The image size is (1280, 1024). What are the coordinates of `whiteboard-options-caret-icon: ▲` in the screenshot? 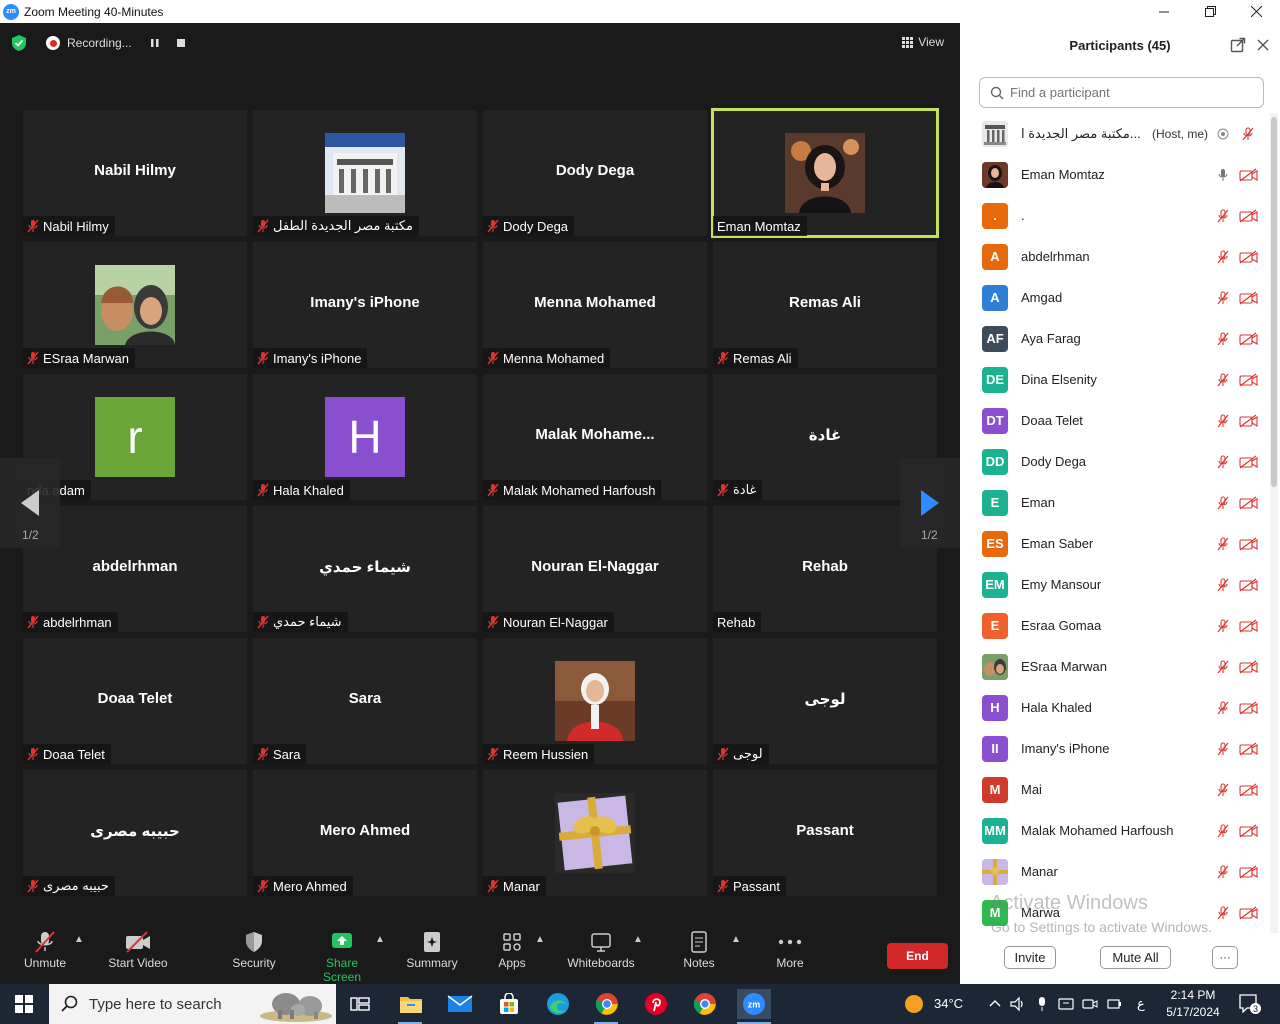 It's located at (638, 939).